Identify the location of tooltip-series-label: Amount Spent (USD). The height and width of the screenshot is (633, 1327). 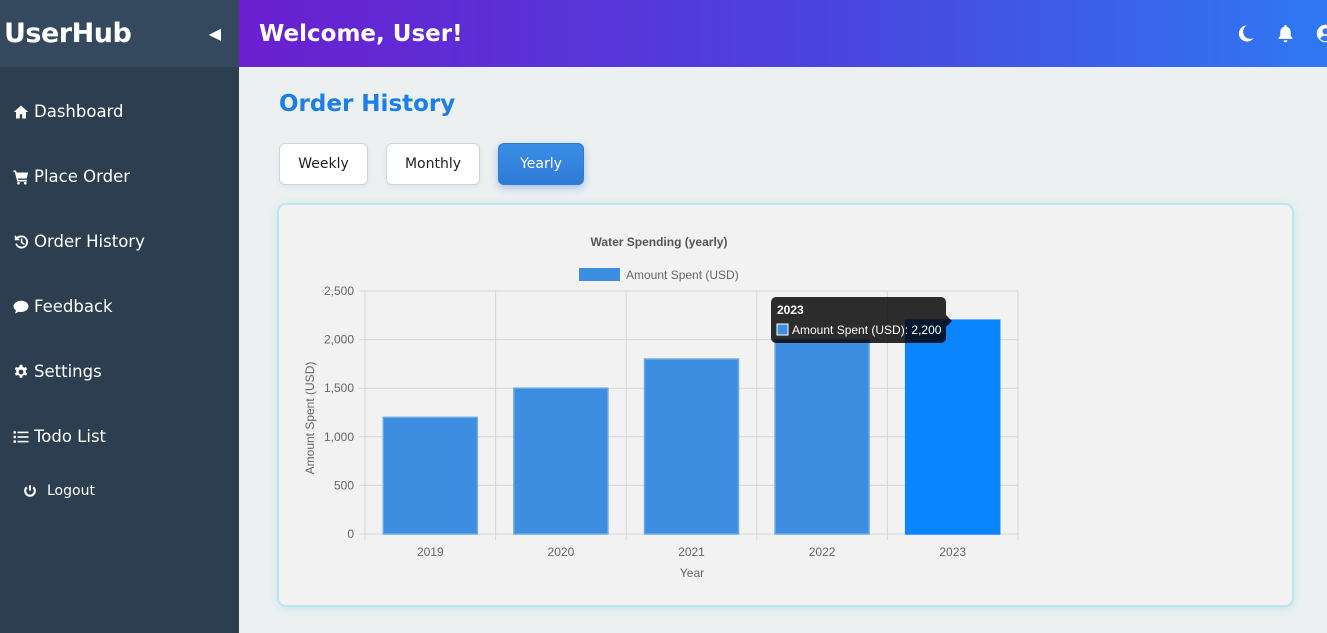
(848, 330).